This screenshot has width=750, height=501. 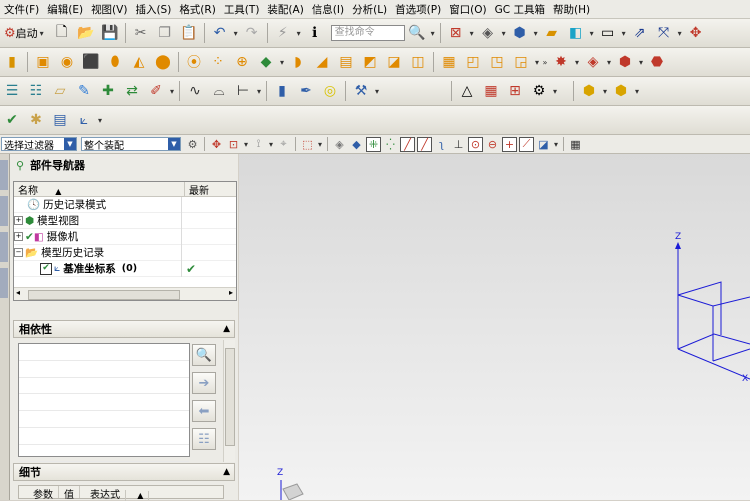 What do you see at coordinates (543, 144) in the screenshot?
I see `point-on-face-icon: ◪` at bounding box center [543, 144].